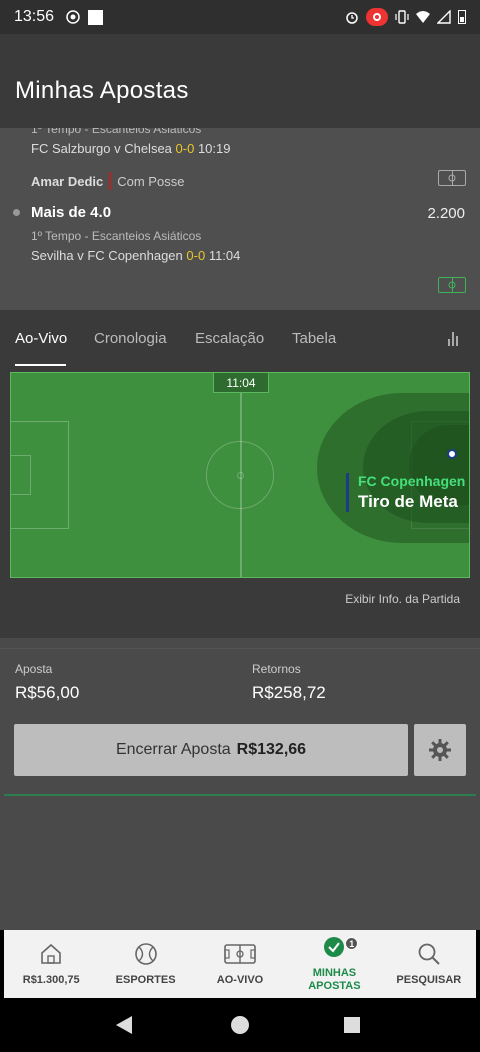 The image size is (480, 1052). What do you see at coordinates (402, 17) in the screenshot?
I see `vibrate-icon` at bounding box center [402, 17].